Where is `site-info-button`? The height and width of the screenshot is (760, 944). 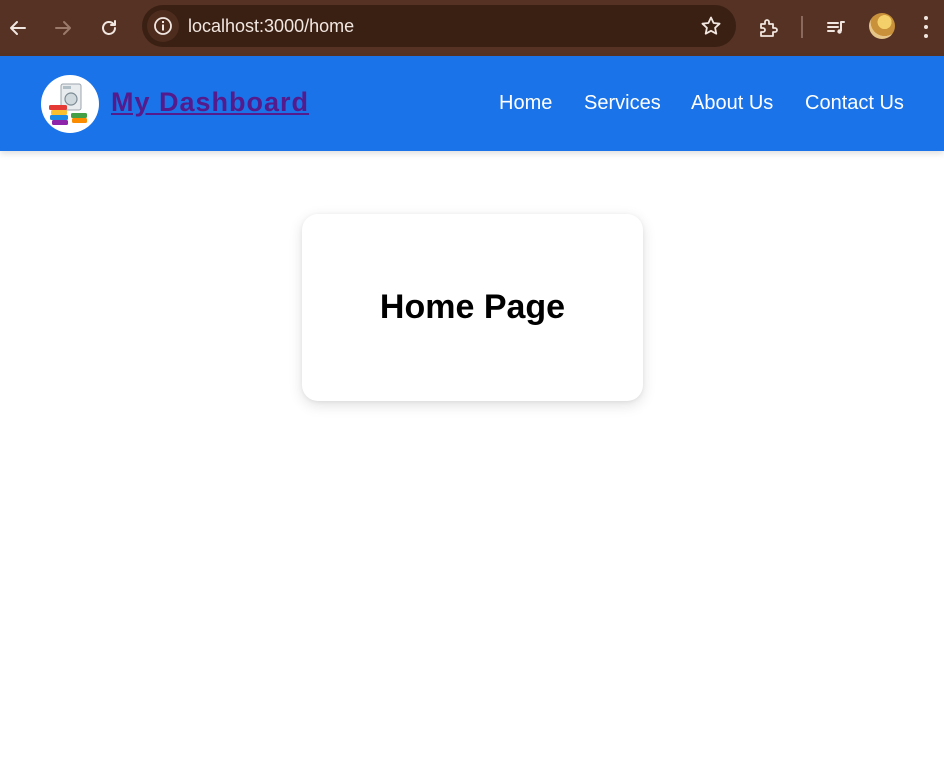
site-info-button is located at coordinates (163, 26).